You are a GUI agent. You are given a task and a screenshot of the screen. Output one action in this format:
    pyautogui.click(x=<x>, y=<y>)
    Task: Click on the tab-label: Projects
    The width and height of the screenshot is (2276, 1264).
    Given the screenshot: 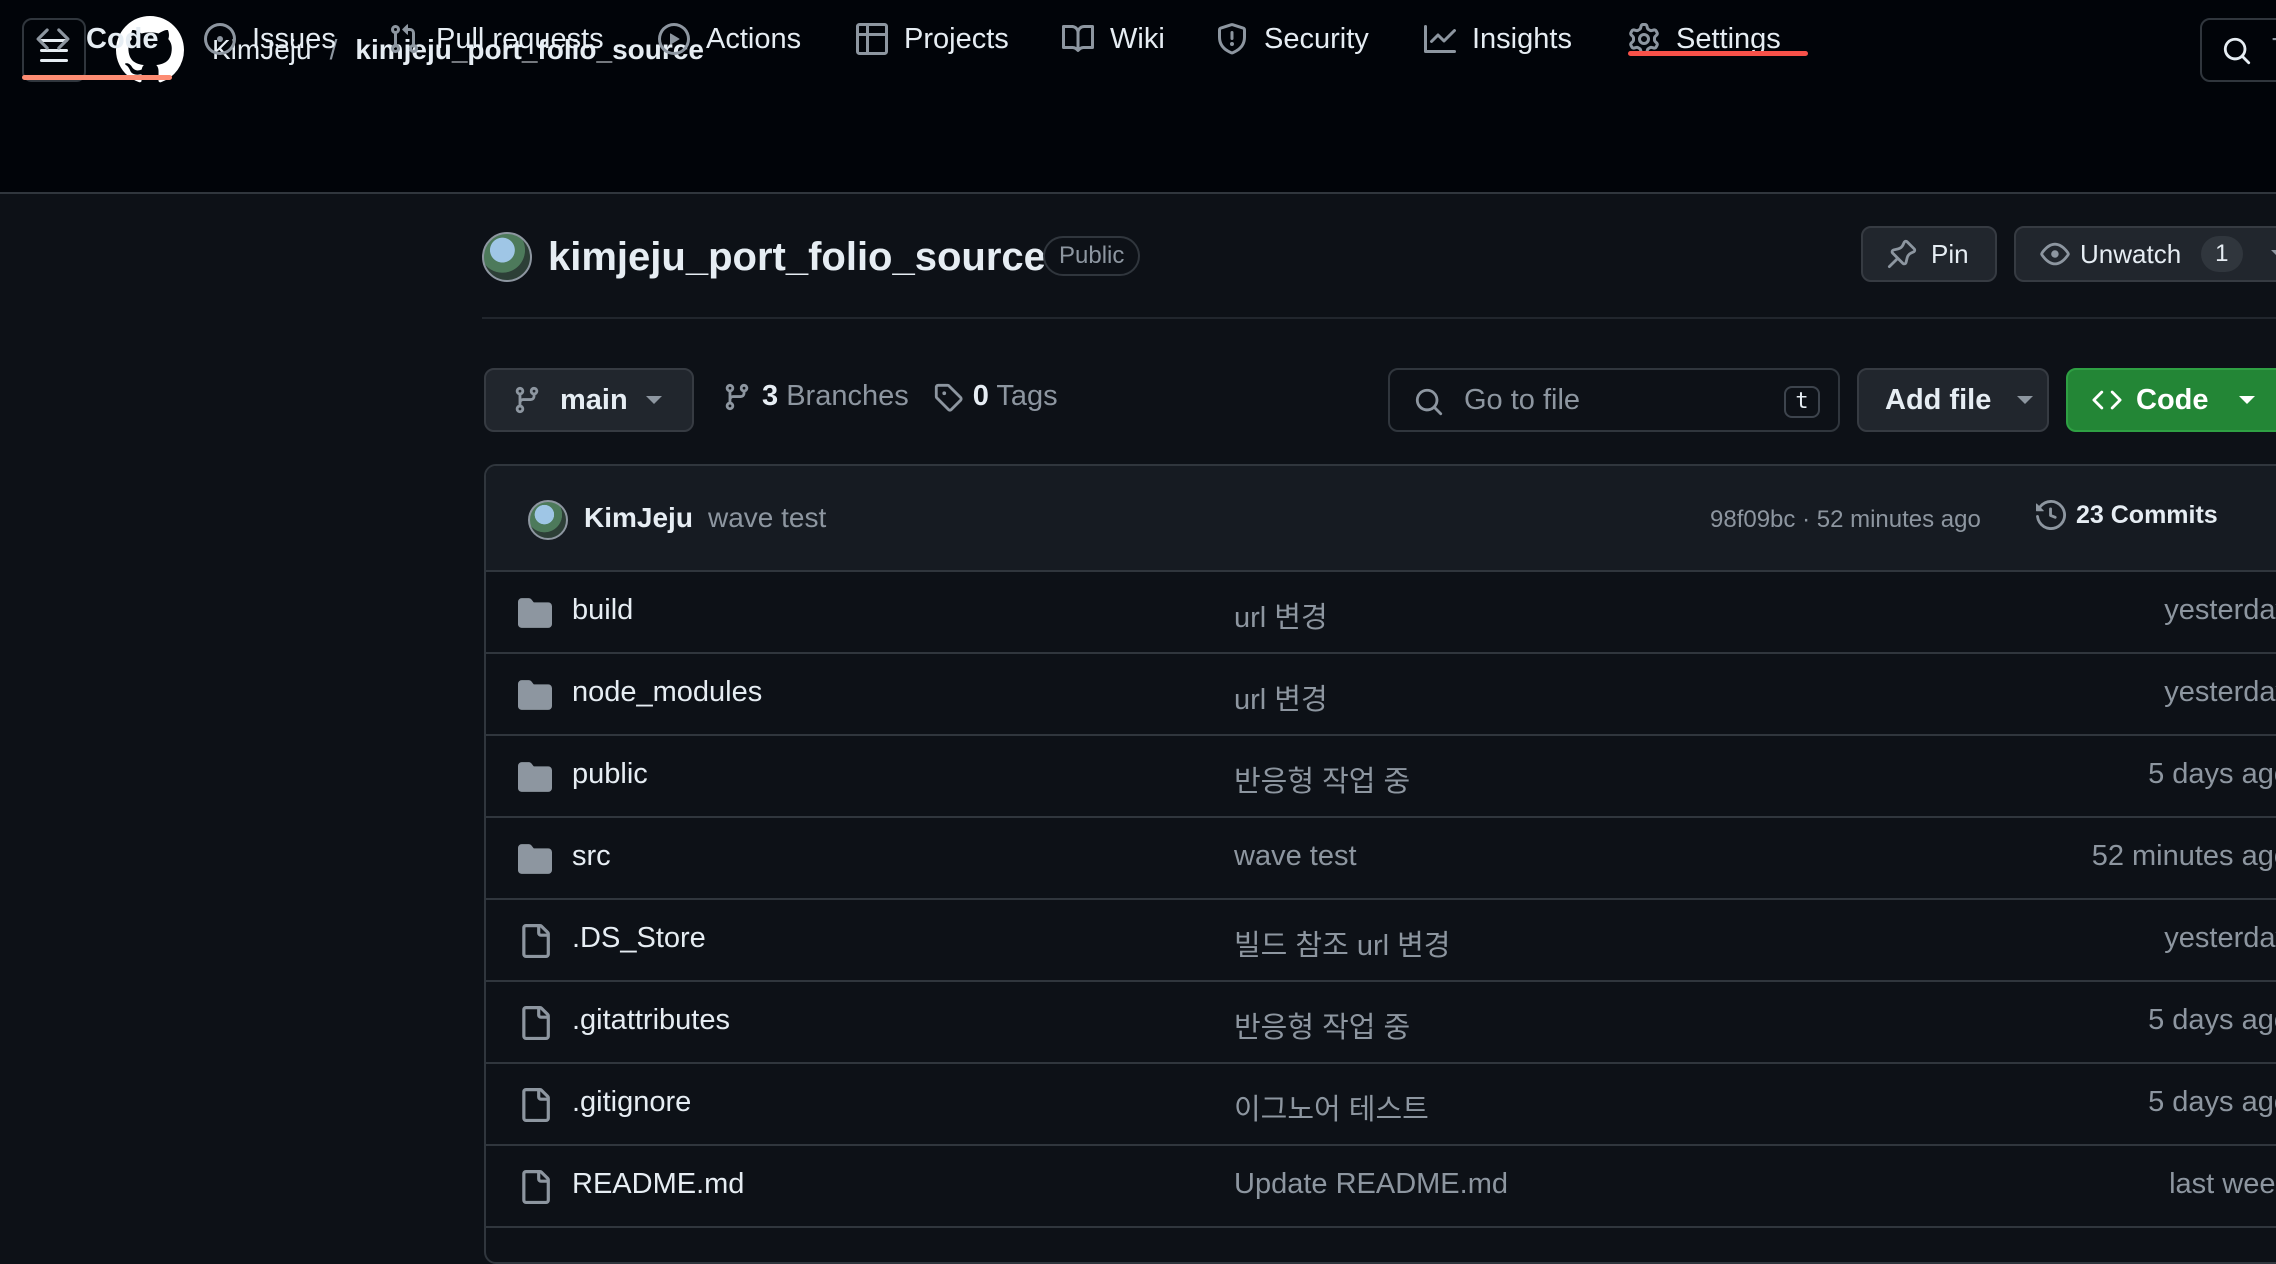 What is the action you would take?
    pyautogui.click(x=956, y=39)
    